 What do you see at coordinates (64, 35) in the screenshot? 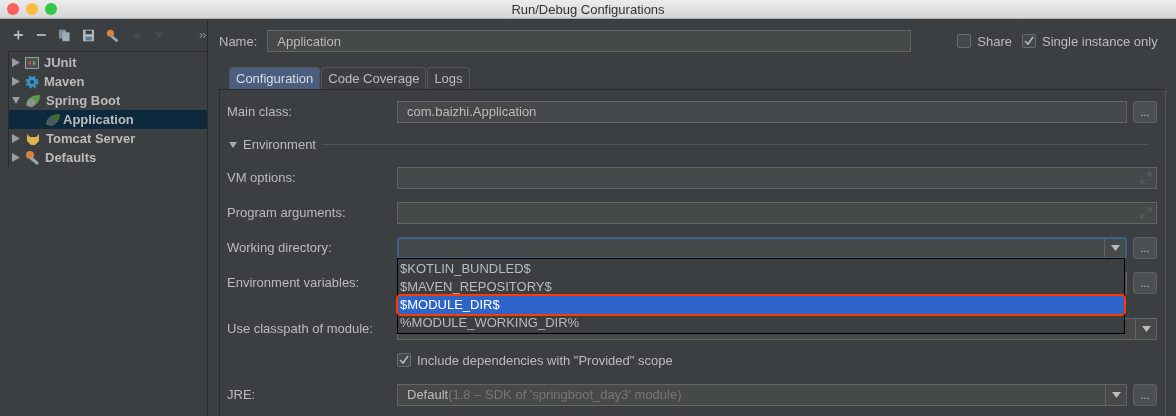
I see `copy-icon` at bounding box center [64, 35].